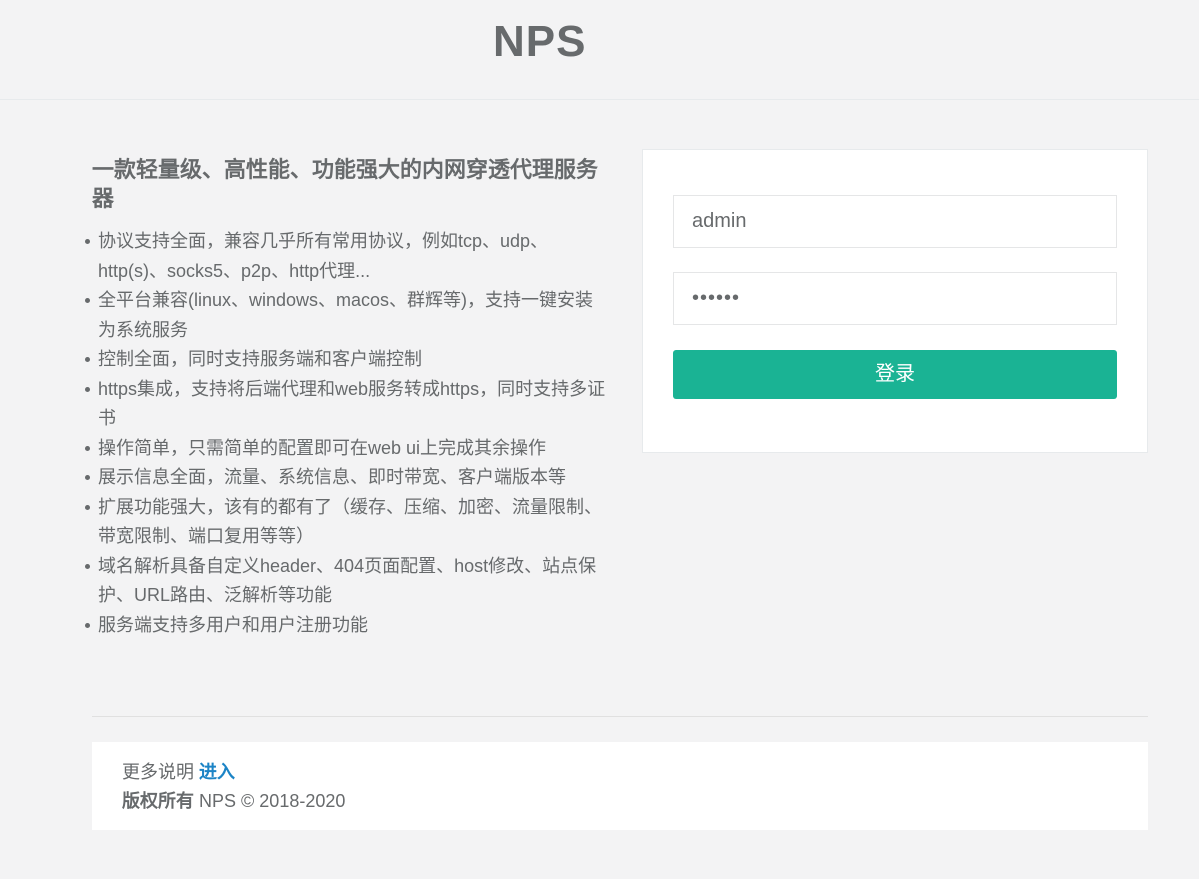 The width and height of the screenshot is (1199, 879). I want to click on feature-text: 展示信息全面，流量、系统信息、即时带宽、客户端版本等, so click(332, 477).